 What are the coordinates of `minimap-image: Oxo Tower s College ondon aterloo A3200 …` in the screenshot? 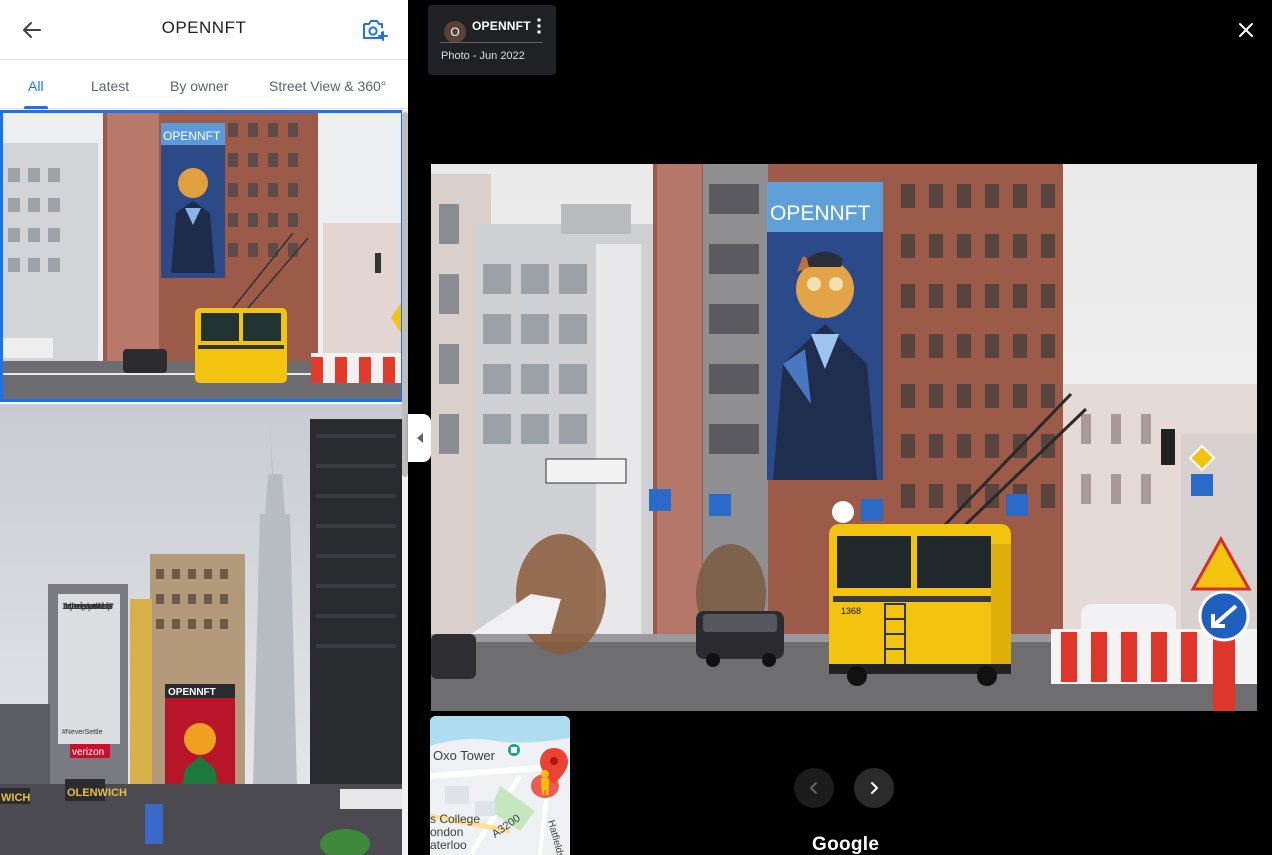 It's located at (500, 785).